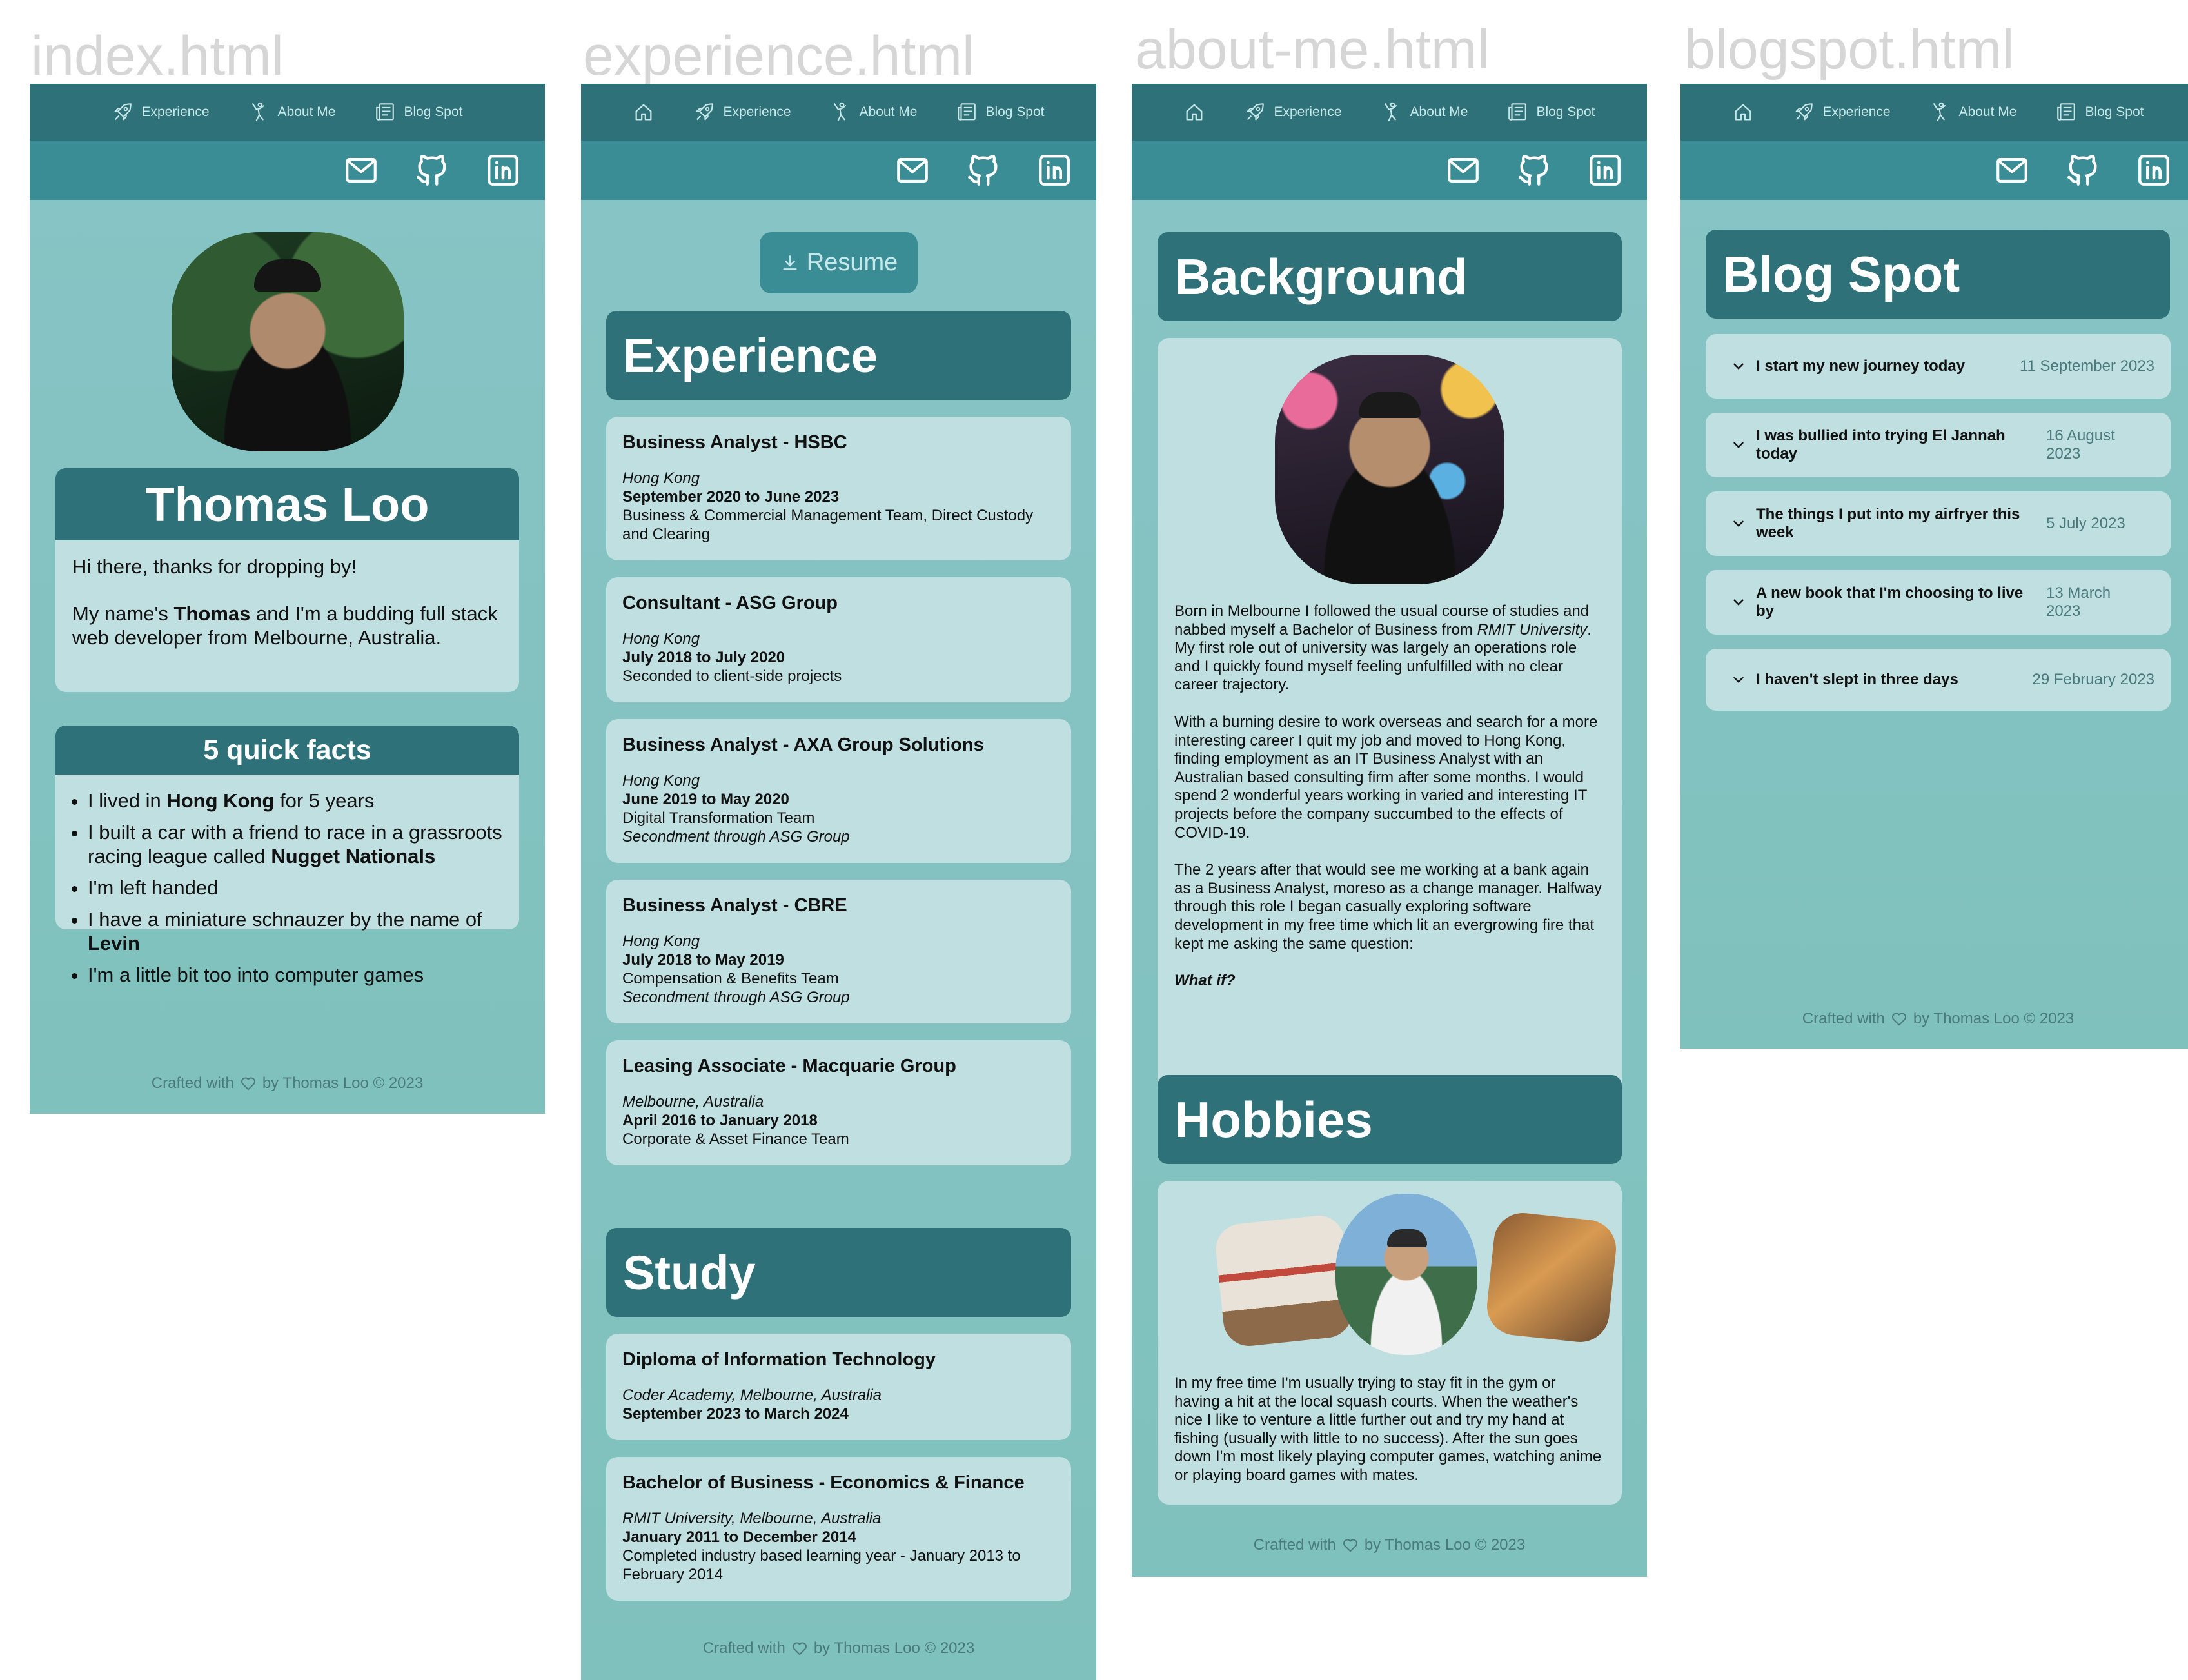 Image resolution: width=2188 pixels, height=1680 pixels. I want to click on card-dates: January 2011 to December 2014, so click(739, 1537).